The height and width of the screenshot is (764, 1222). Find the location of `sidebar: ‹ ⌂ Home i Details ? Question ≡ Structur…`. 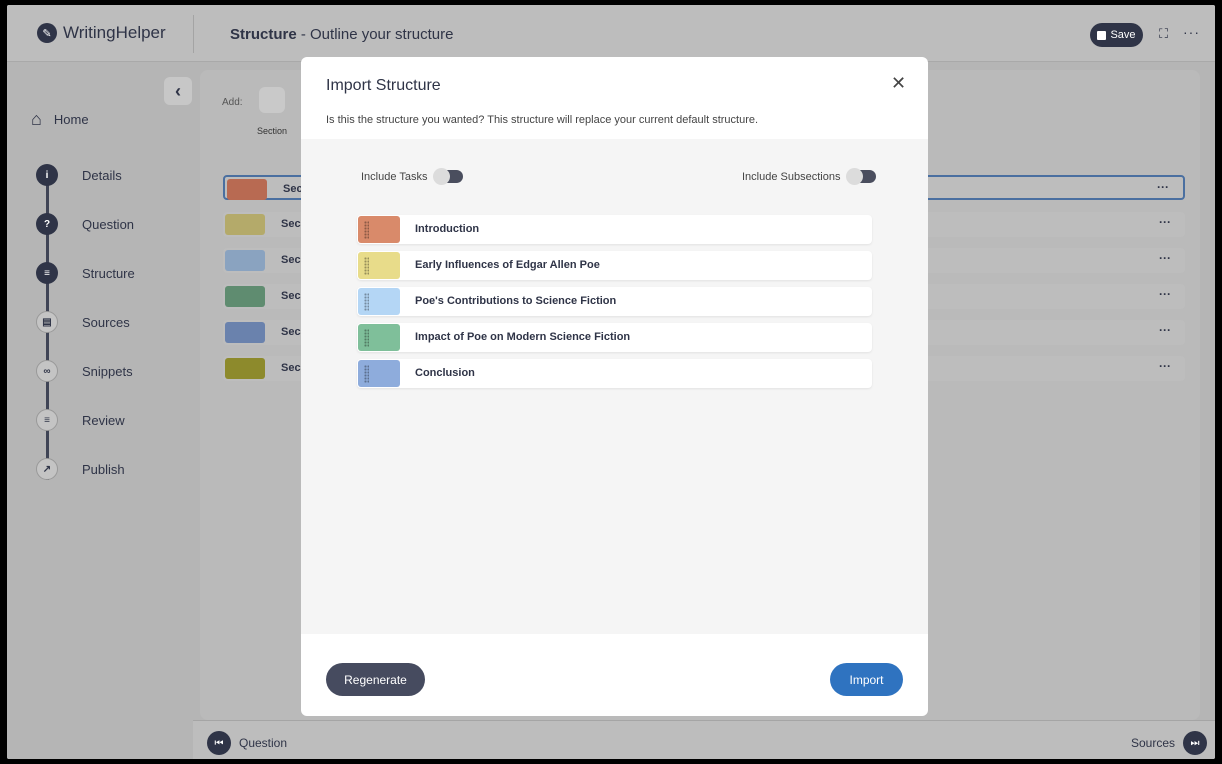

sidebar: ‹ ⌂ Home i Details ? Question ≡ Structur… is located at coordinates (100, 411).